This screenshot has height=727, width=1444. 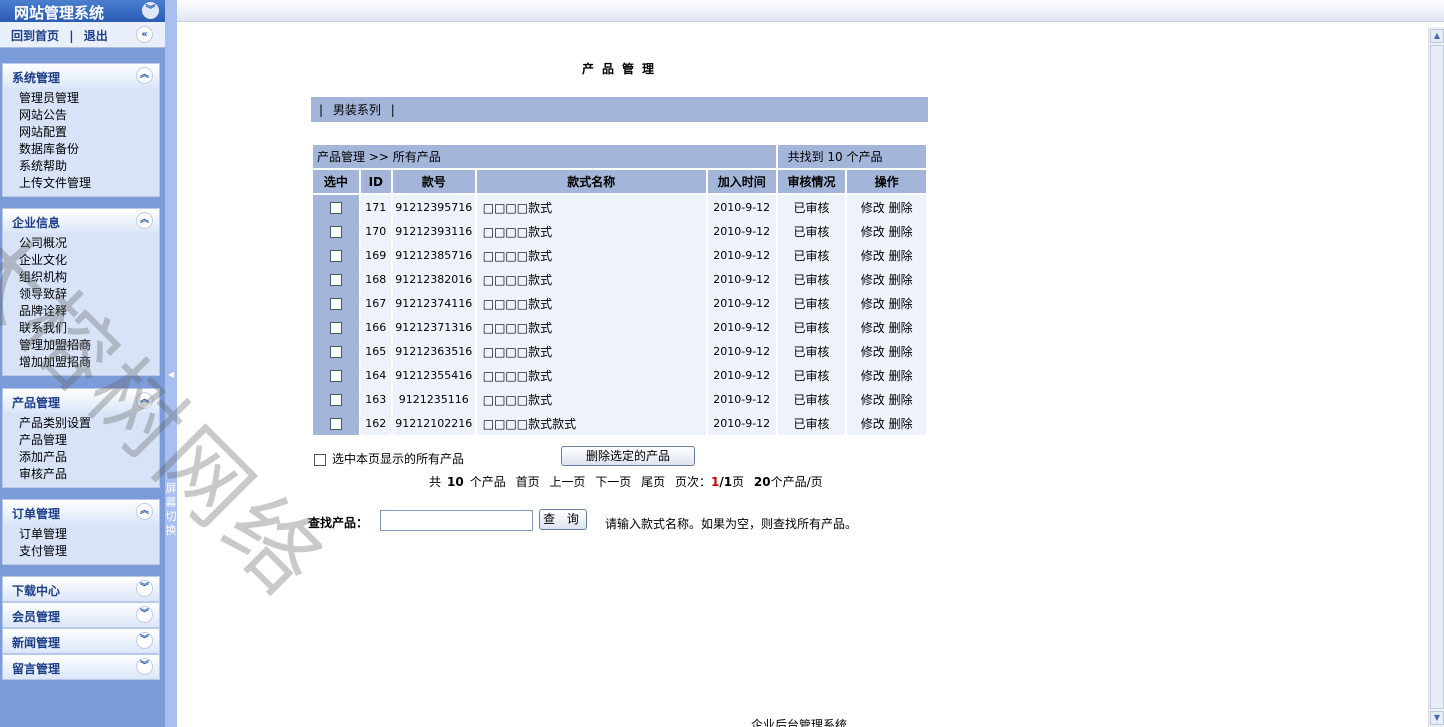 I want to click on column-header: 操作, so click(x=886, y=182).